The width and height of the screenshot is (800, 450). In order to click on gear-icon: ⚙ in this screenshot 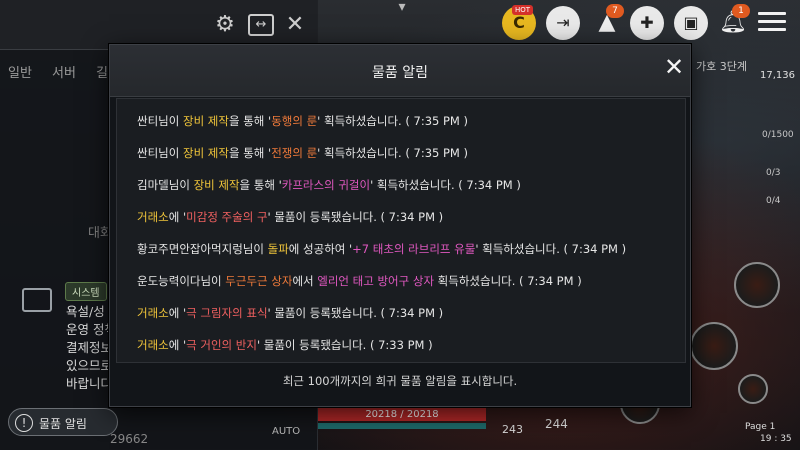, I will do `click(225, 25)`.